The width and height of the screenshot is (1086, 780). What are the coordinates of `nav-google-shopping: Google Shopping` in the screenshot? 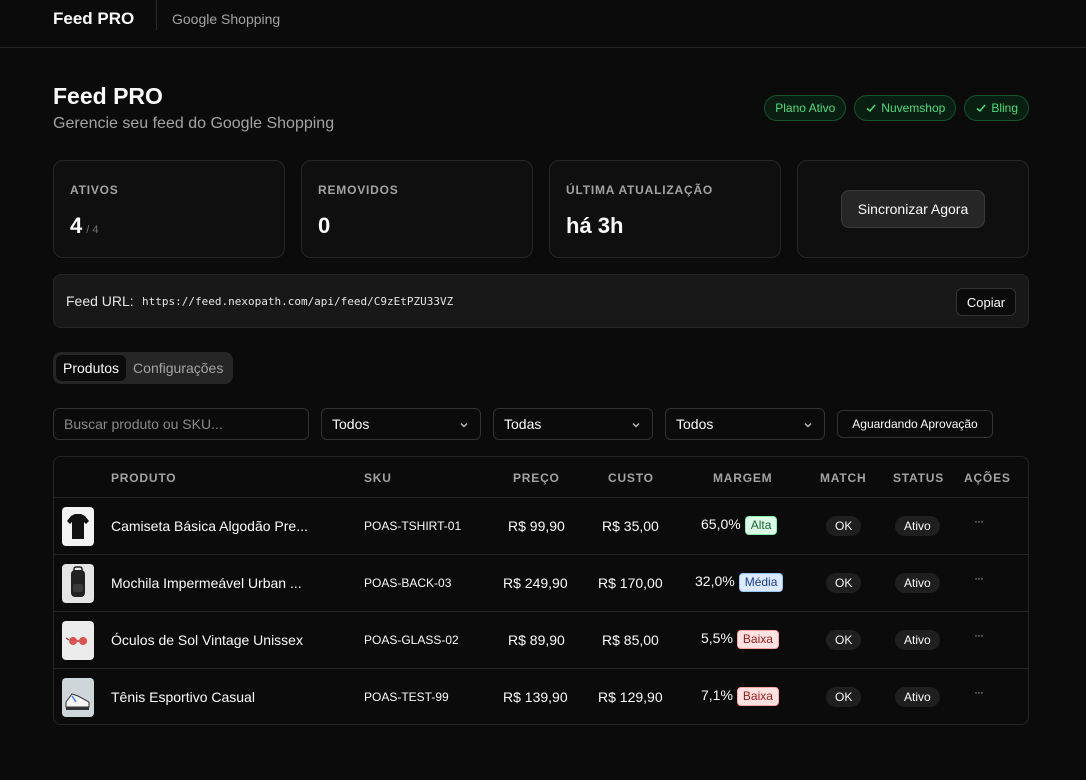 It's located at (226, 19).